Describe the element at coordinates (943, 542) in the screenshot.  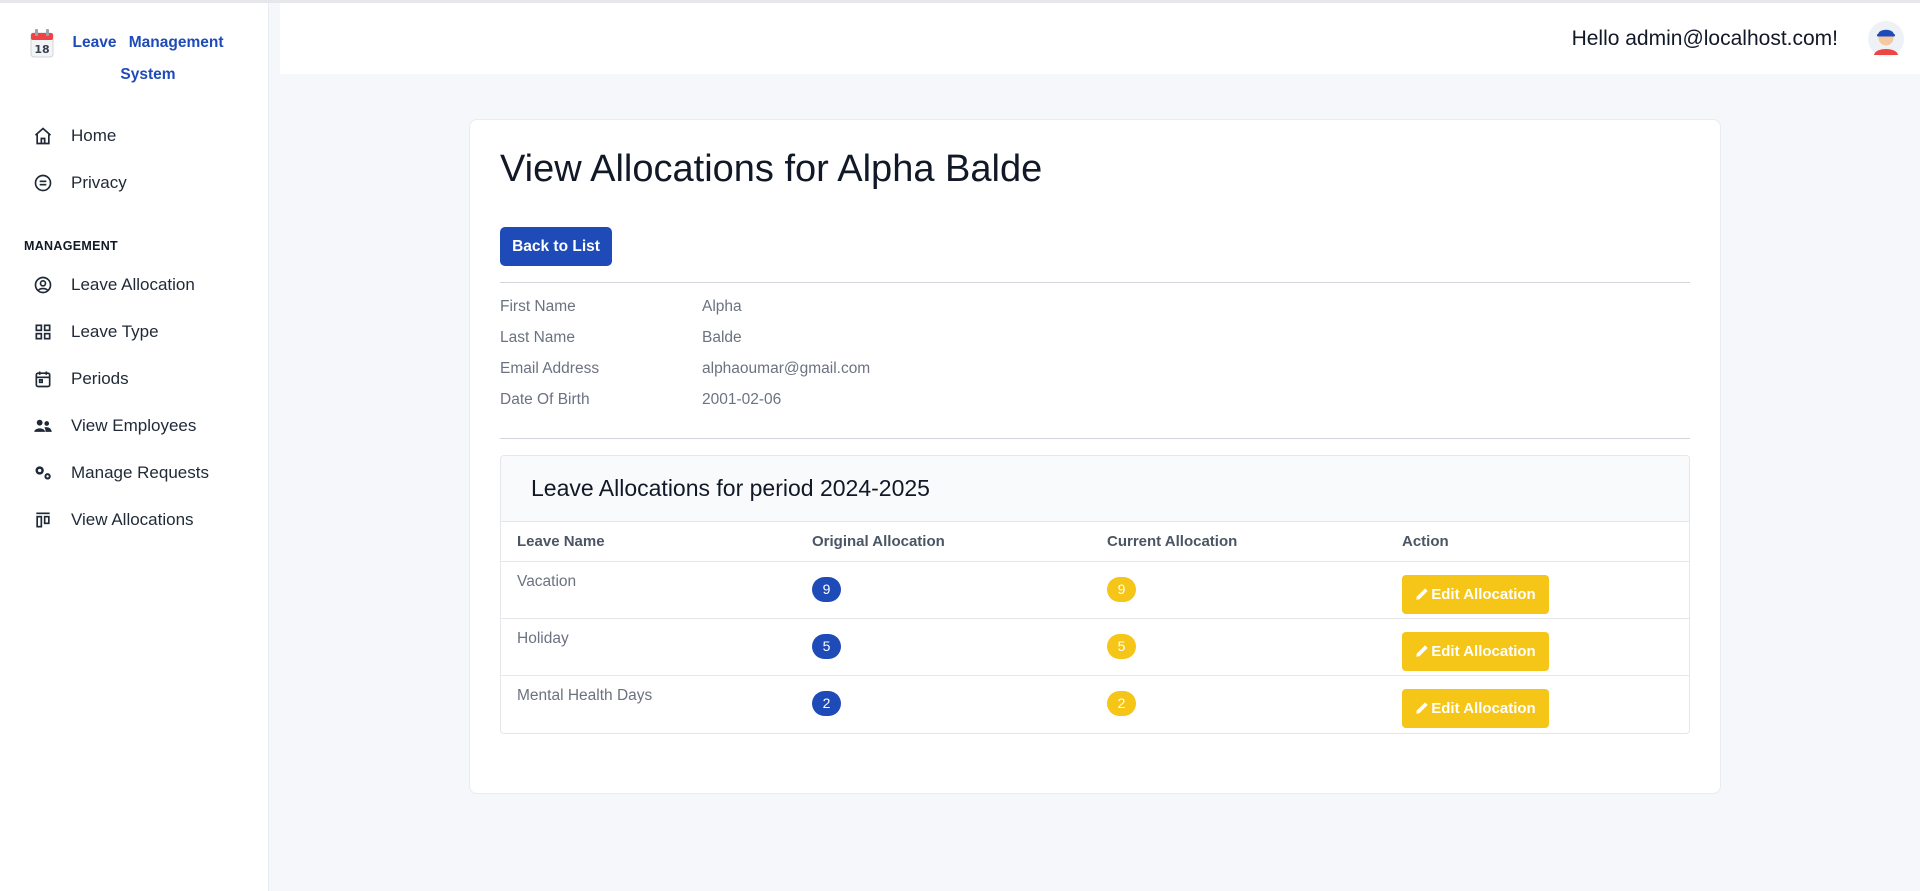
I see `column-header: Original Allocation` at that location.